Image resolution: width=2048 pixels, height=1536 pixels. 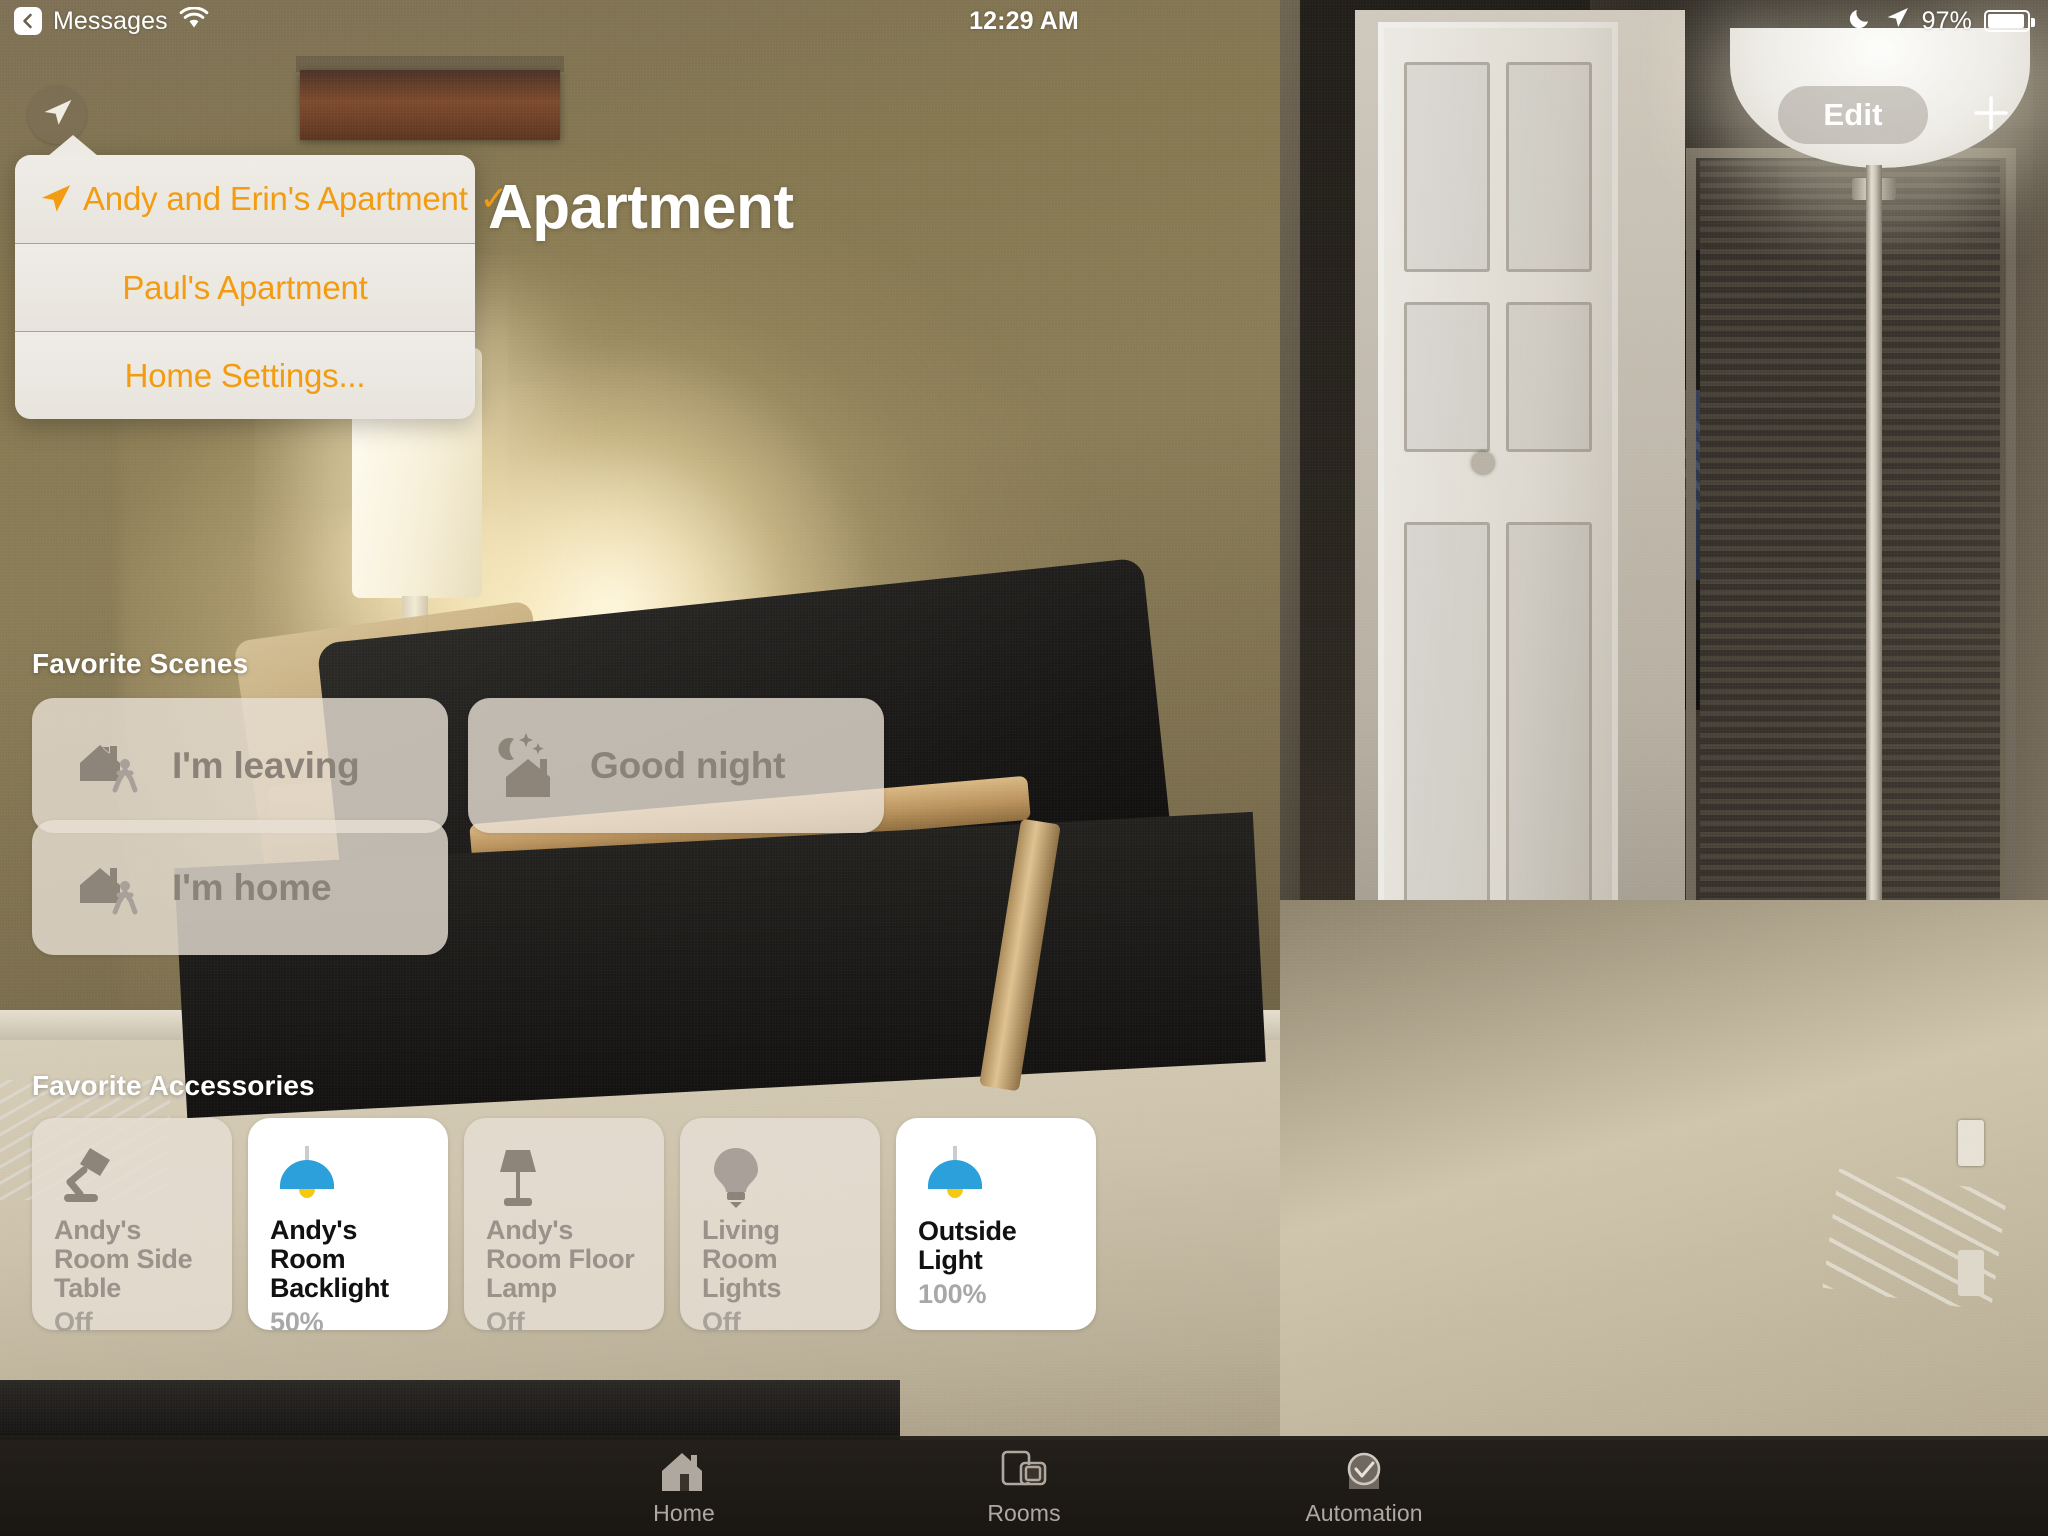 I want to click on page-title: Apartment, so click(x=641, y=207).